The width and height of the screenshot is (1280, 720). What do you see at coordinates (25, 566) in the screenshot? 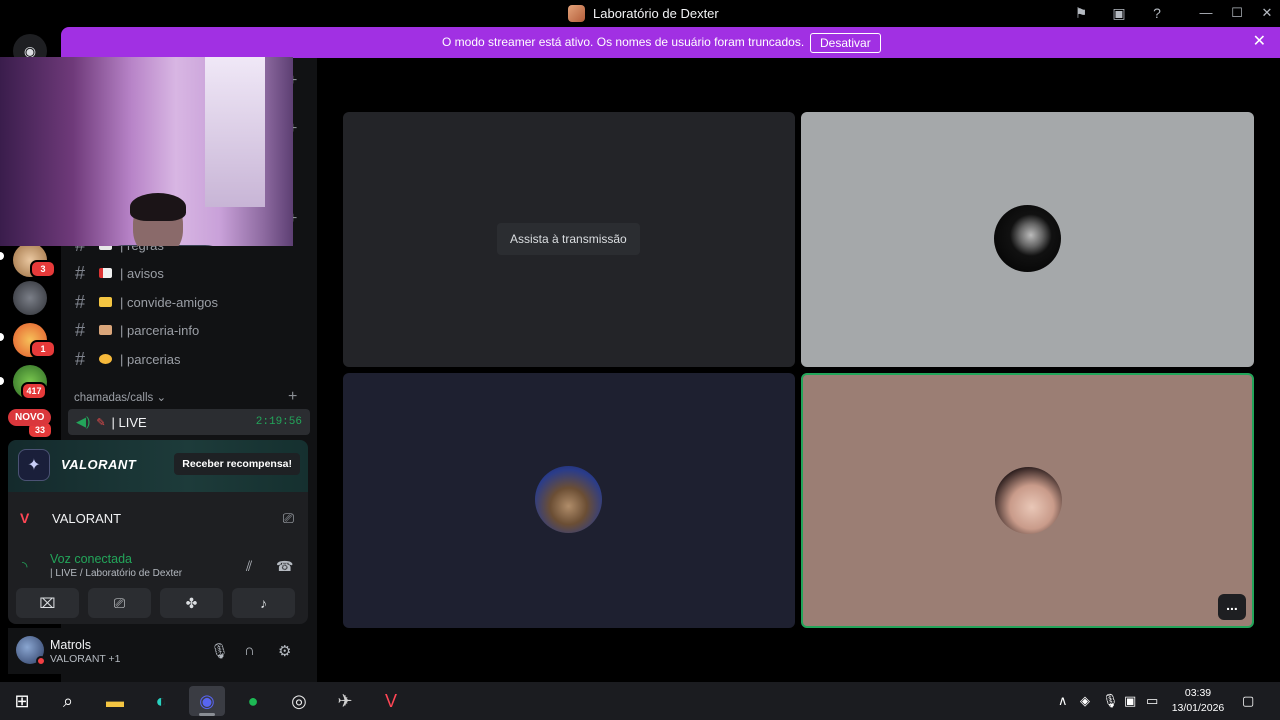
I see `signal-icon: ◝` at bounding box center [25, 566].